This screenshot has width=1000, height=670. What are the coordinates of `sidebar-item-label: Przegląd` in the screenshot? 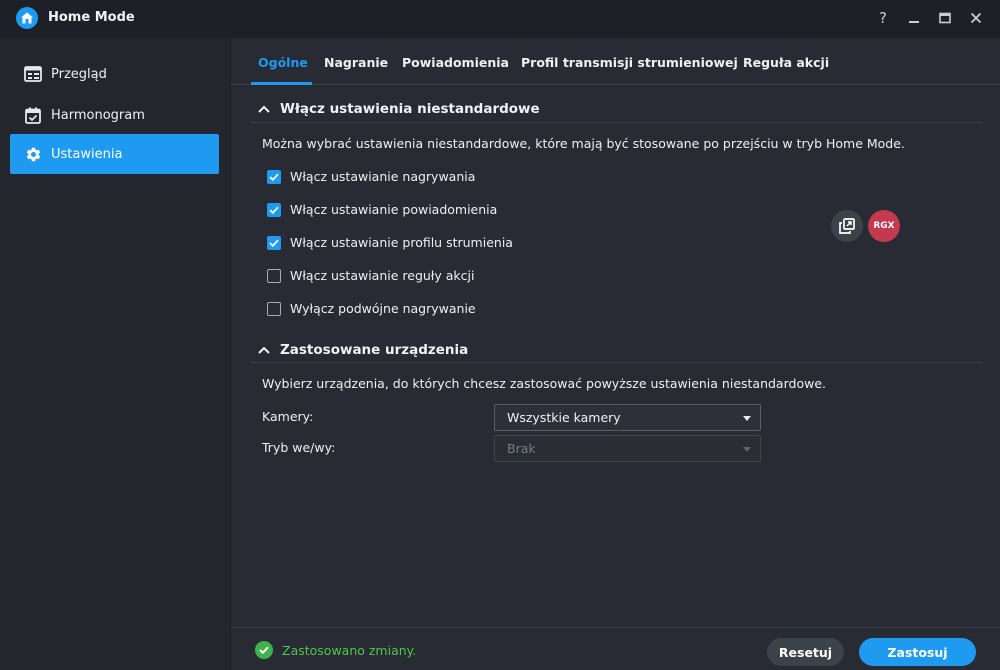 It's located at (79, 74).